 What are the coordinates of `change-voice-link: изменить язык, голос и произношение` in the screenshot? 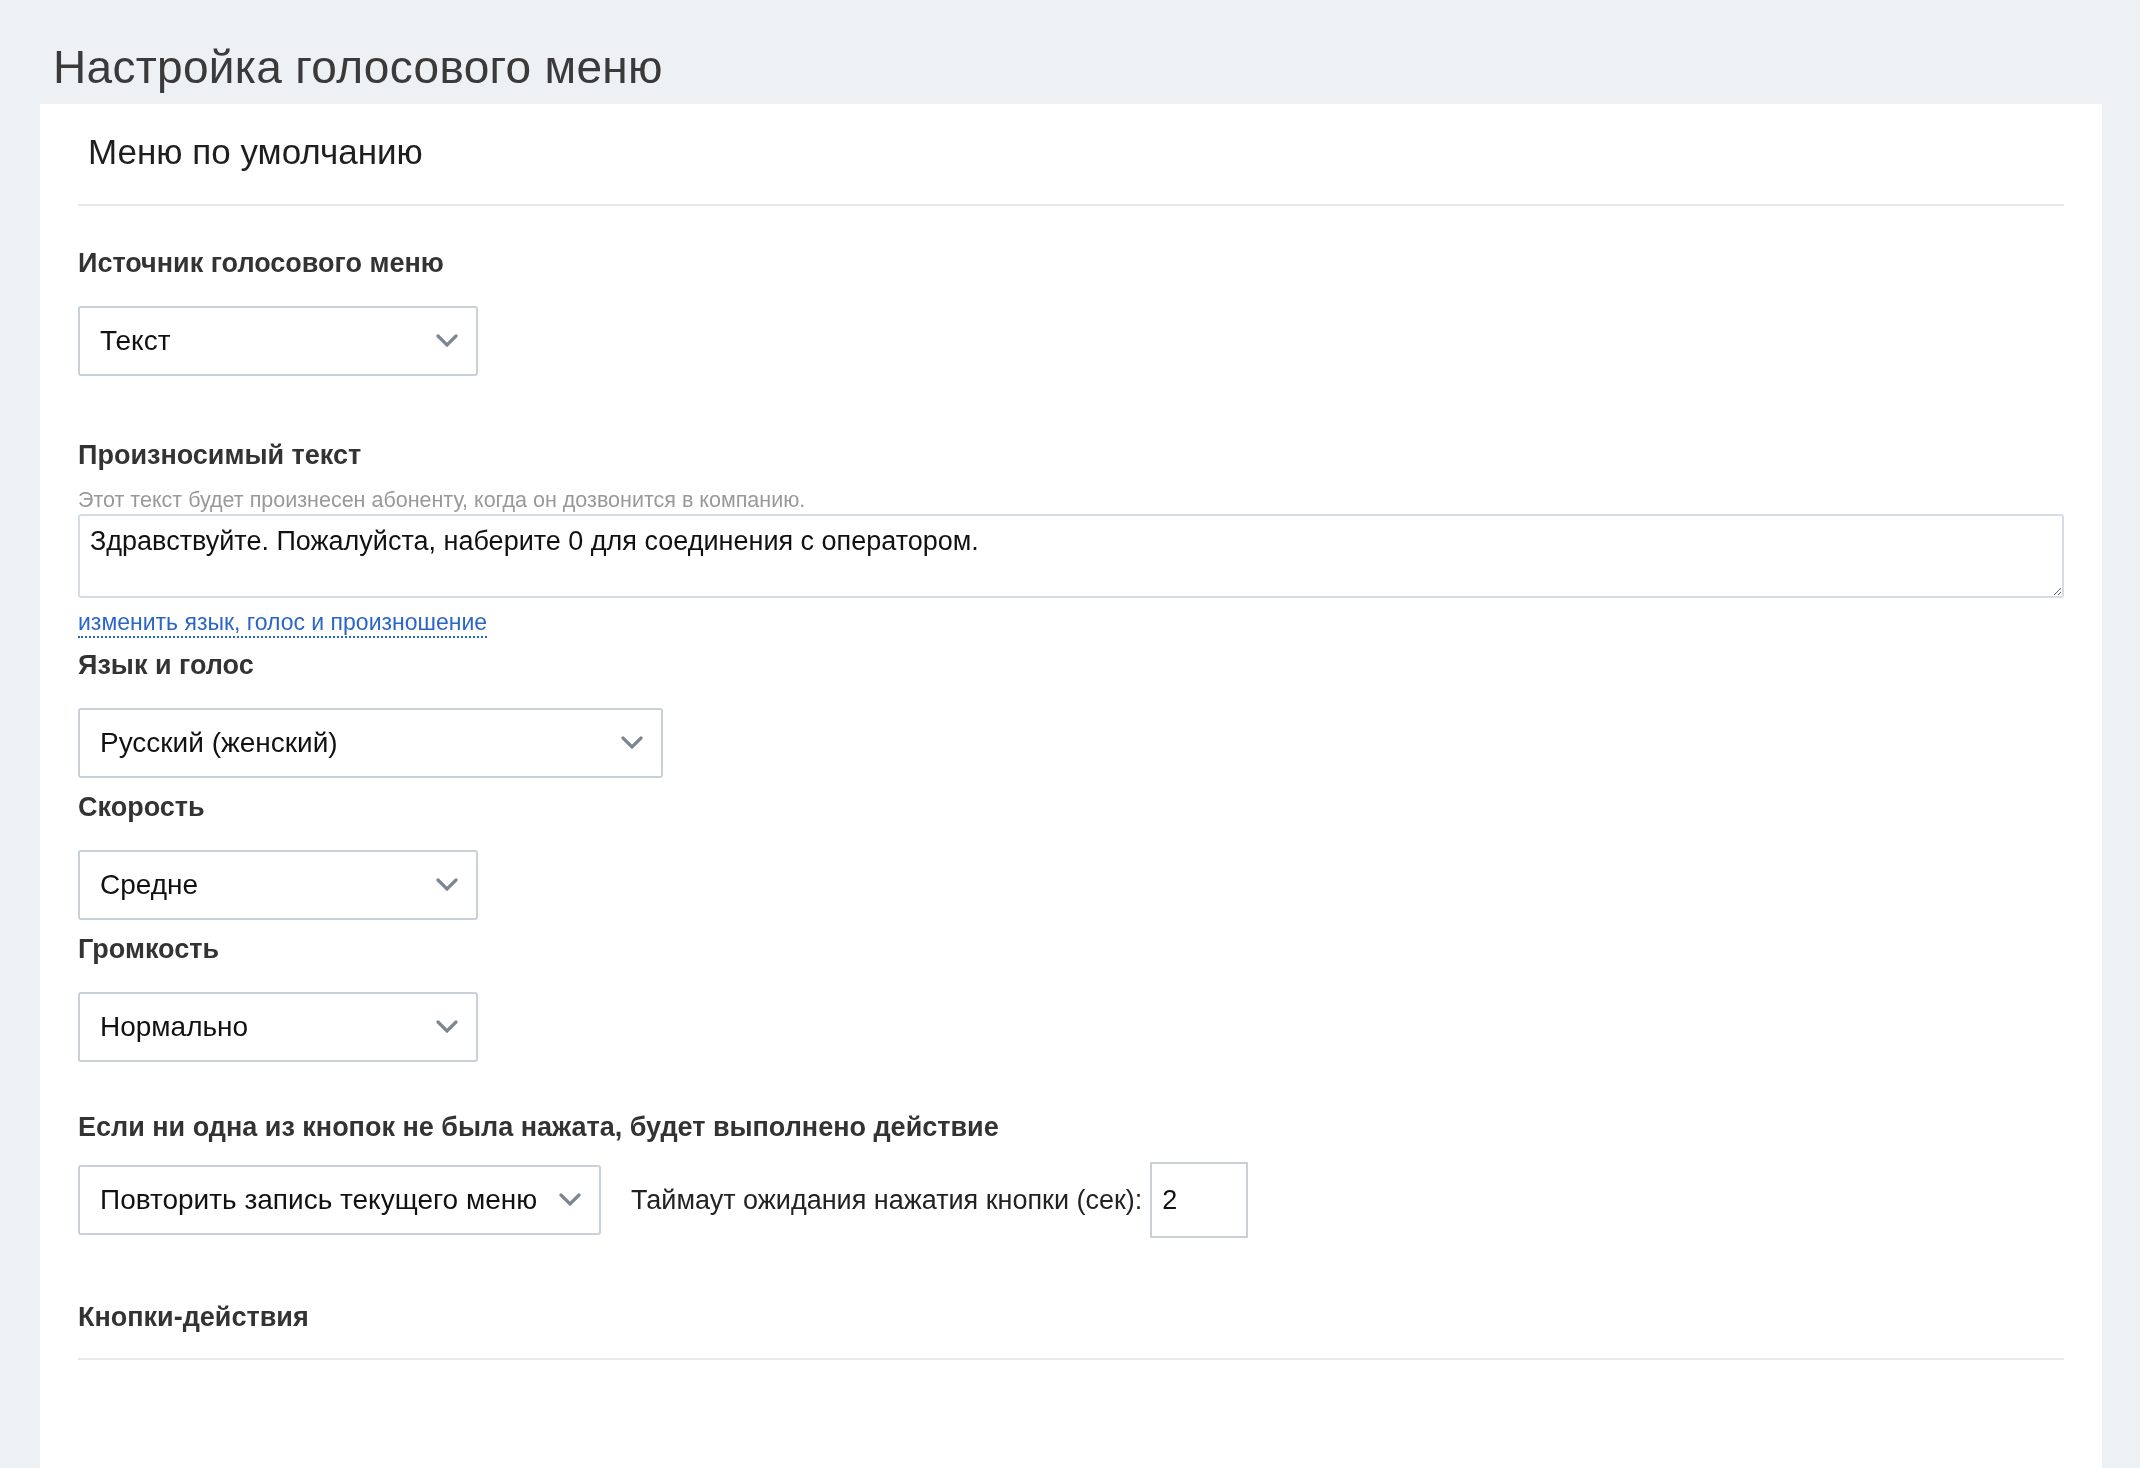 It's located at (283, 623).